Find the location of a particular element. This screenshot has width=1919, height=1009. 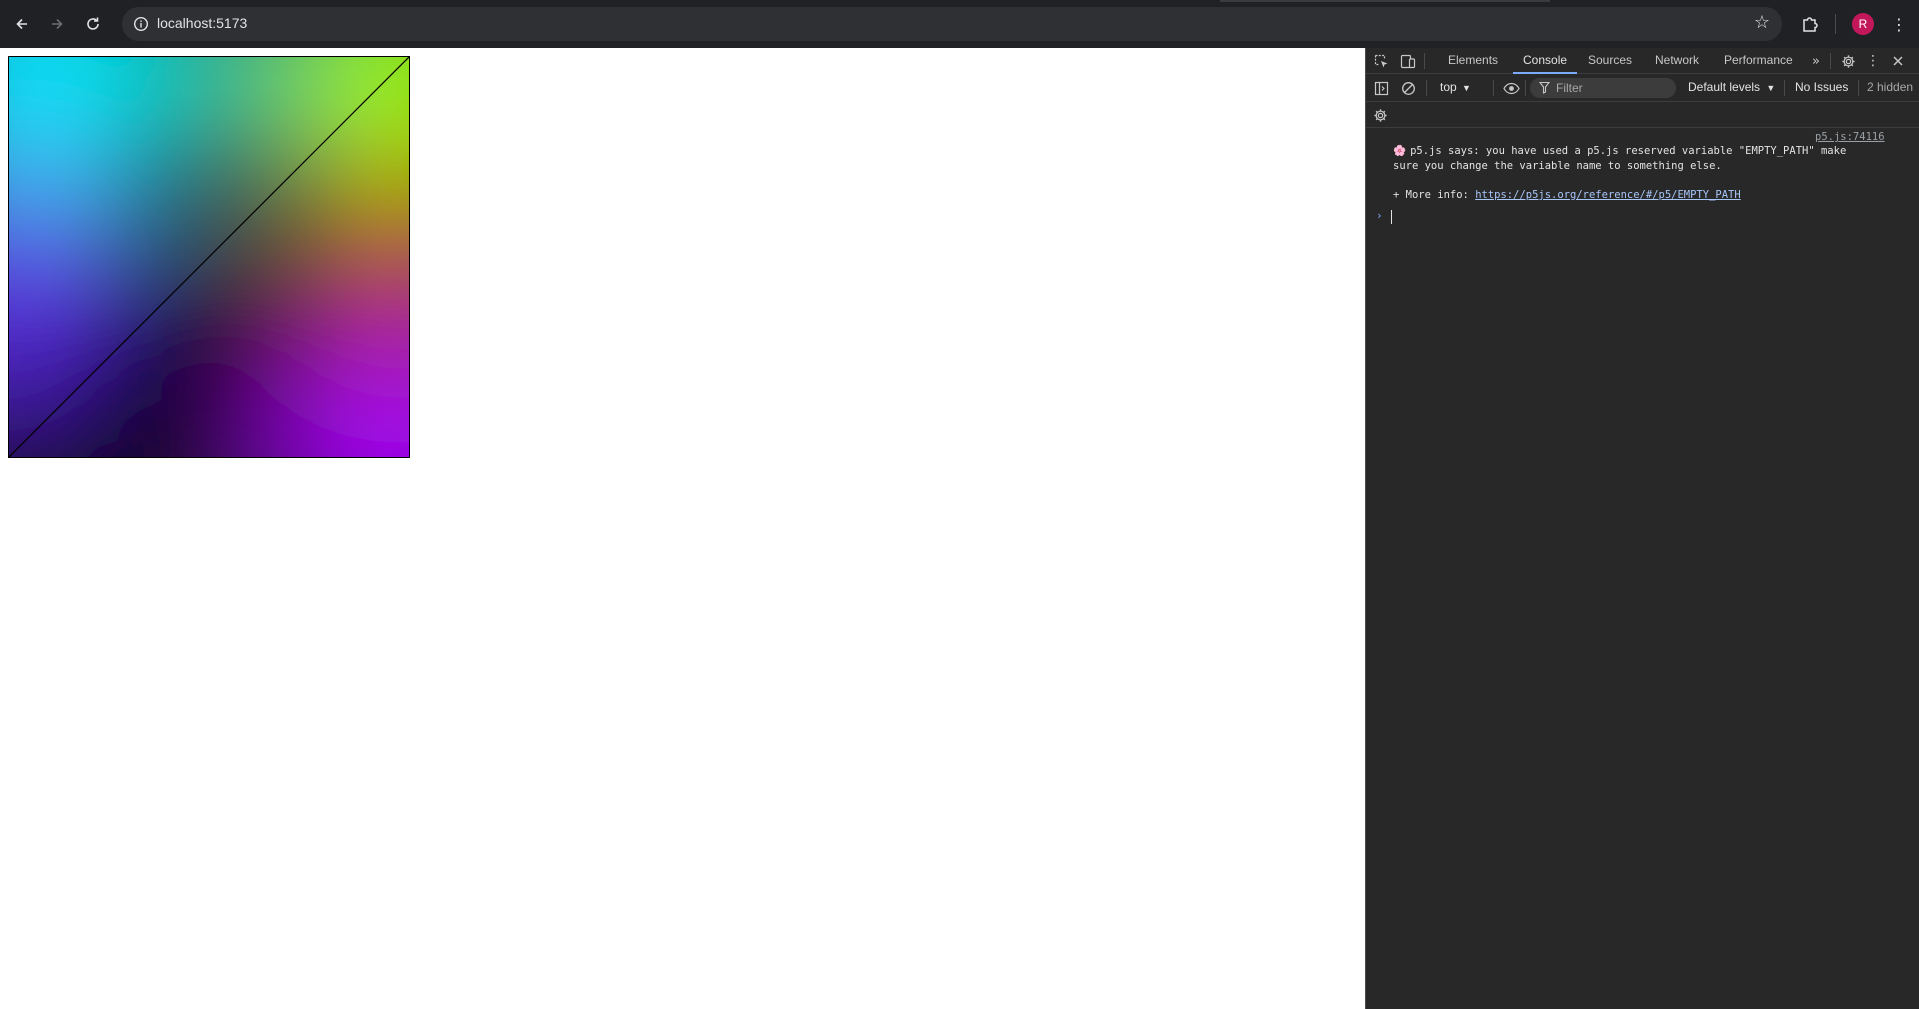

inspect-element-button is located at coordinates (1381, 61).